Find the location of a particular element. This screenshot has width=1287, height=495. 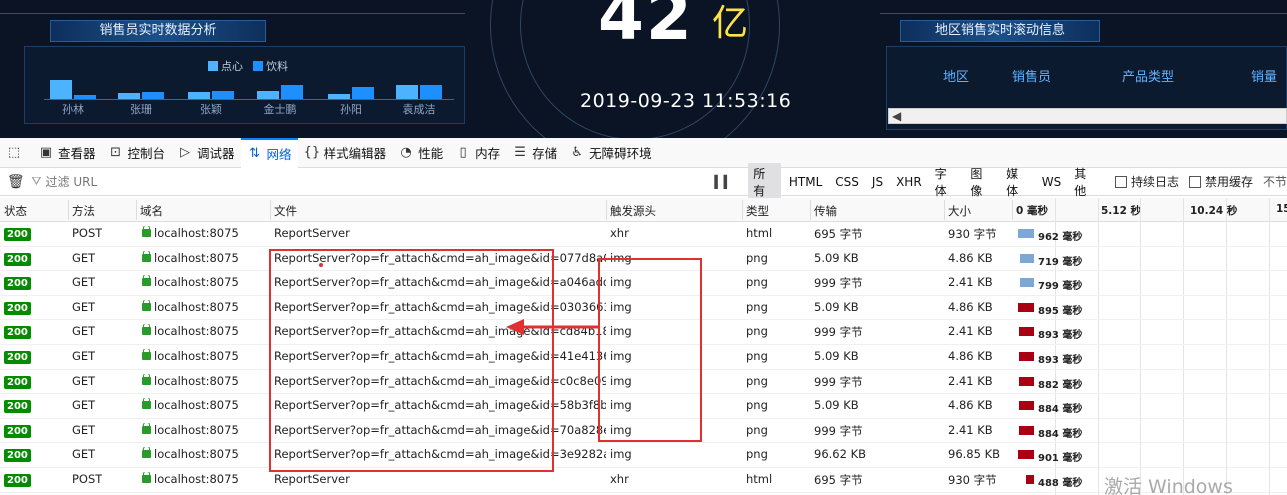

windows-activation-watermark: 激活 Windows is located at coordinates (1168, 485).